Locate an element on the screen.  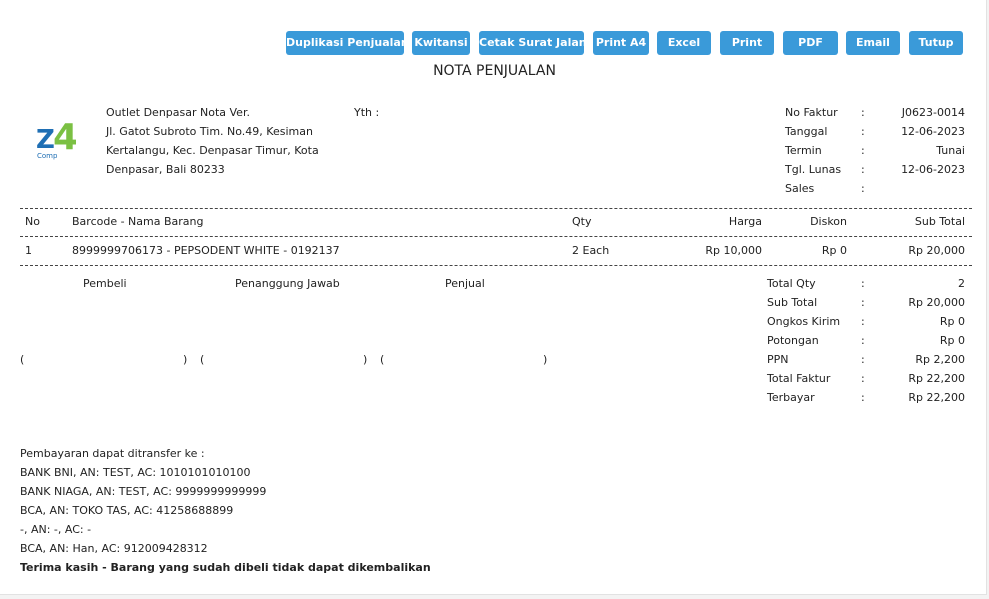
paid-date-value: 12-06-2023 is located at coordinates (933, 169).